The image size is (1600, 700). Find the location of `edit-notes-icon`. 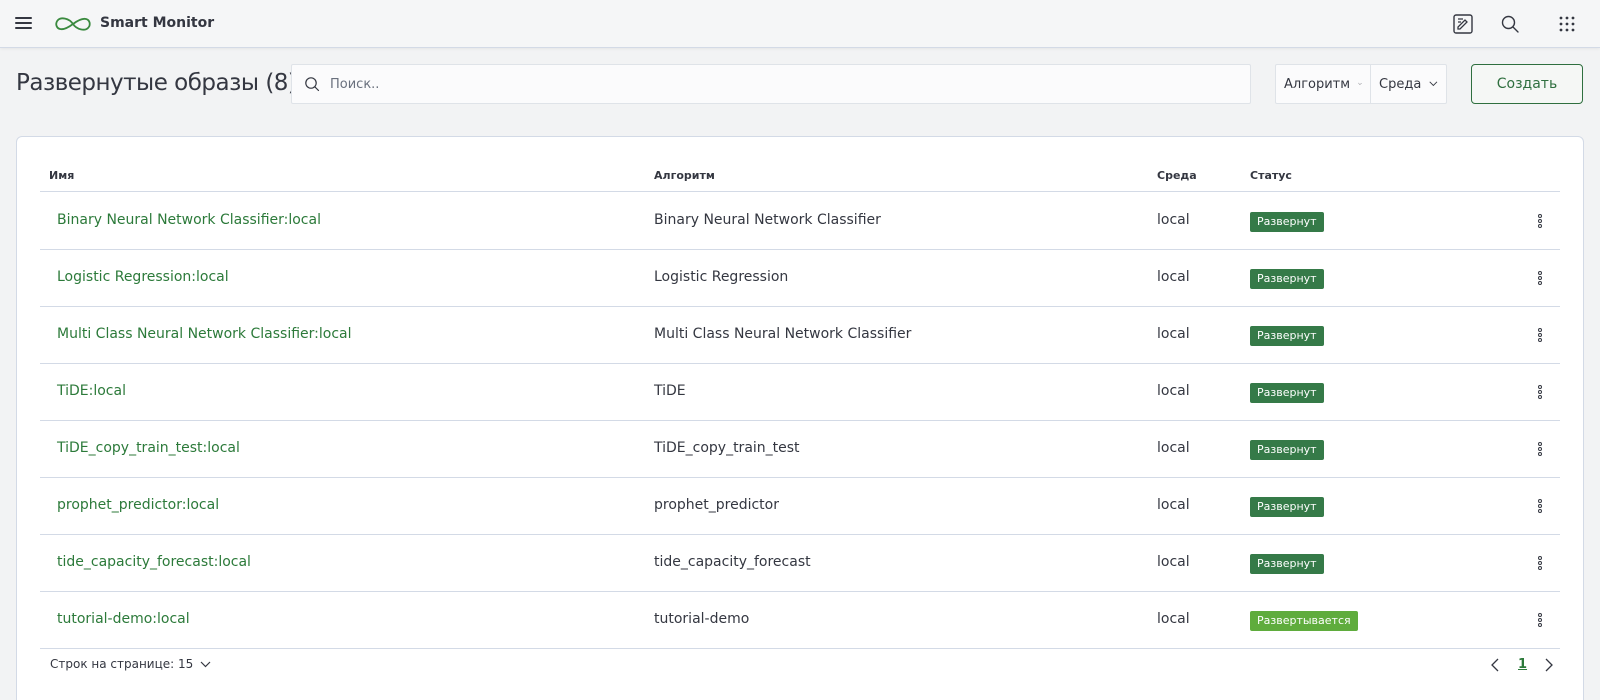

edit-notes-icon is located at coordinates (1463, 24).